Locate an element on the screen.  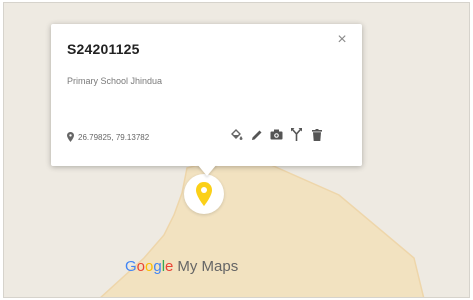
location-marker is located at coordinates (204, 194).